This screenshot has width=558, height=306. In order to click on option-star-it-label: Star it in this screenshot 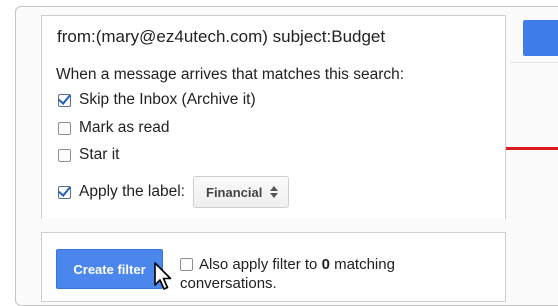, I will do `click(99, 154)`.